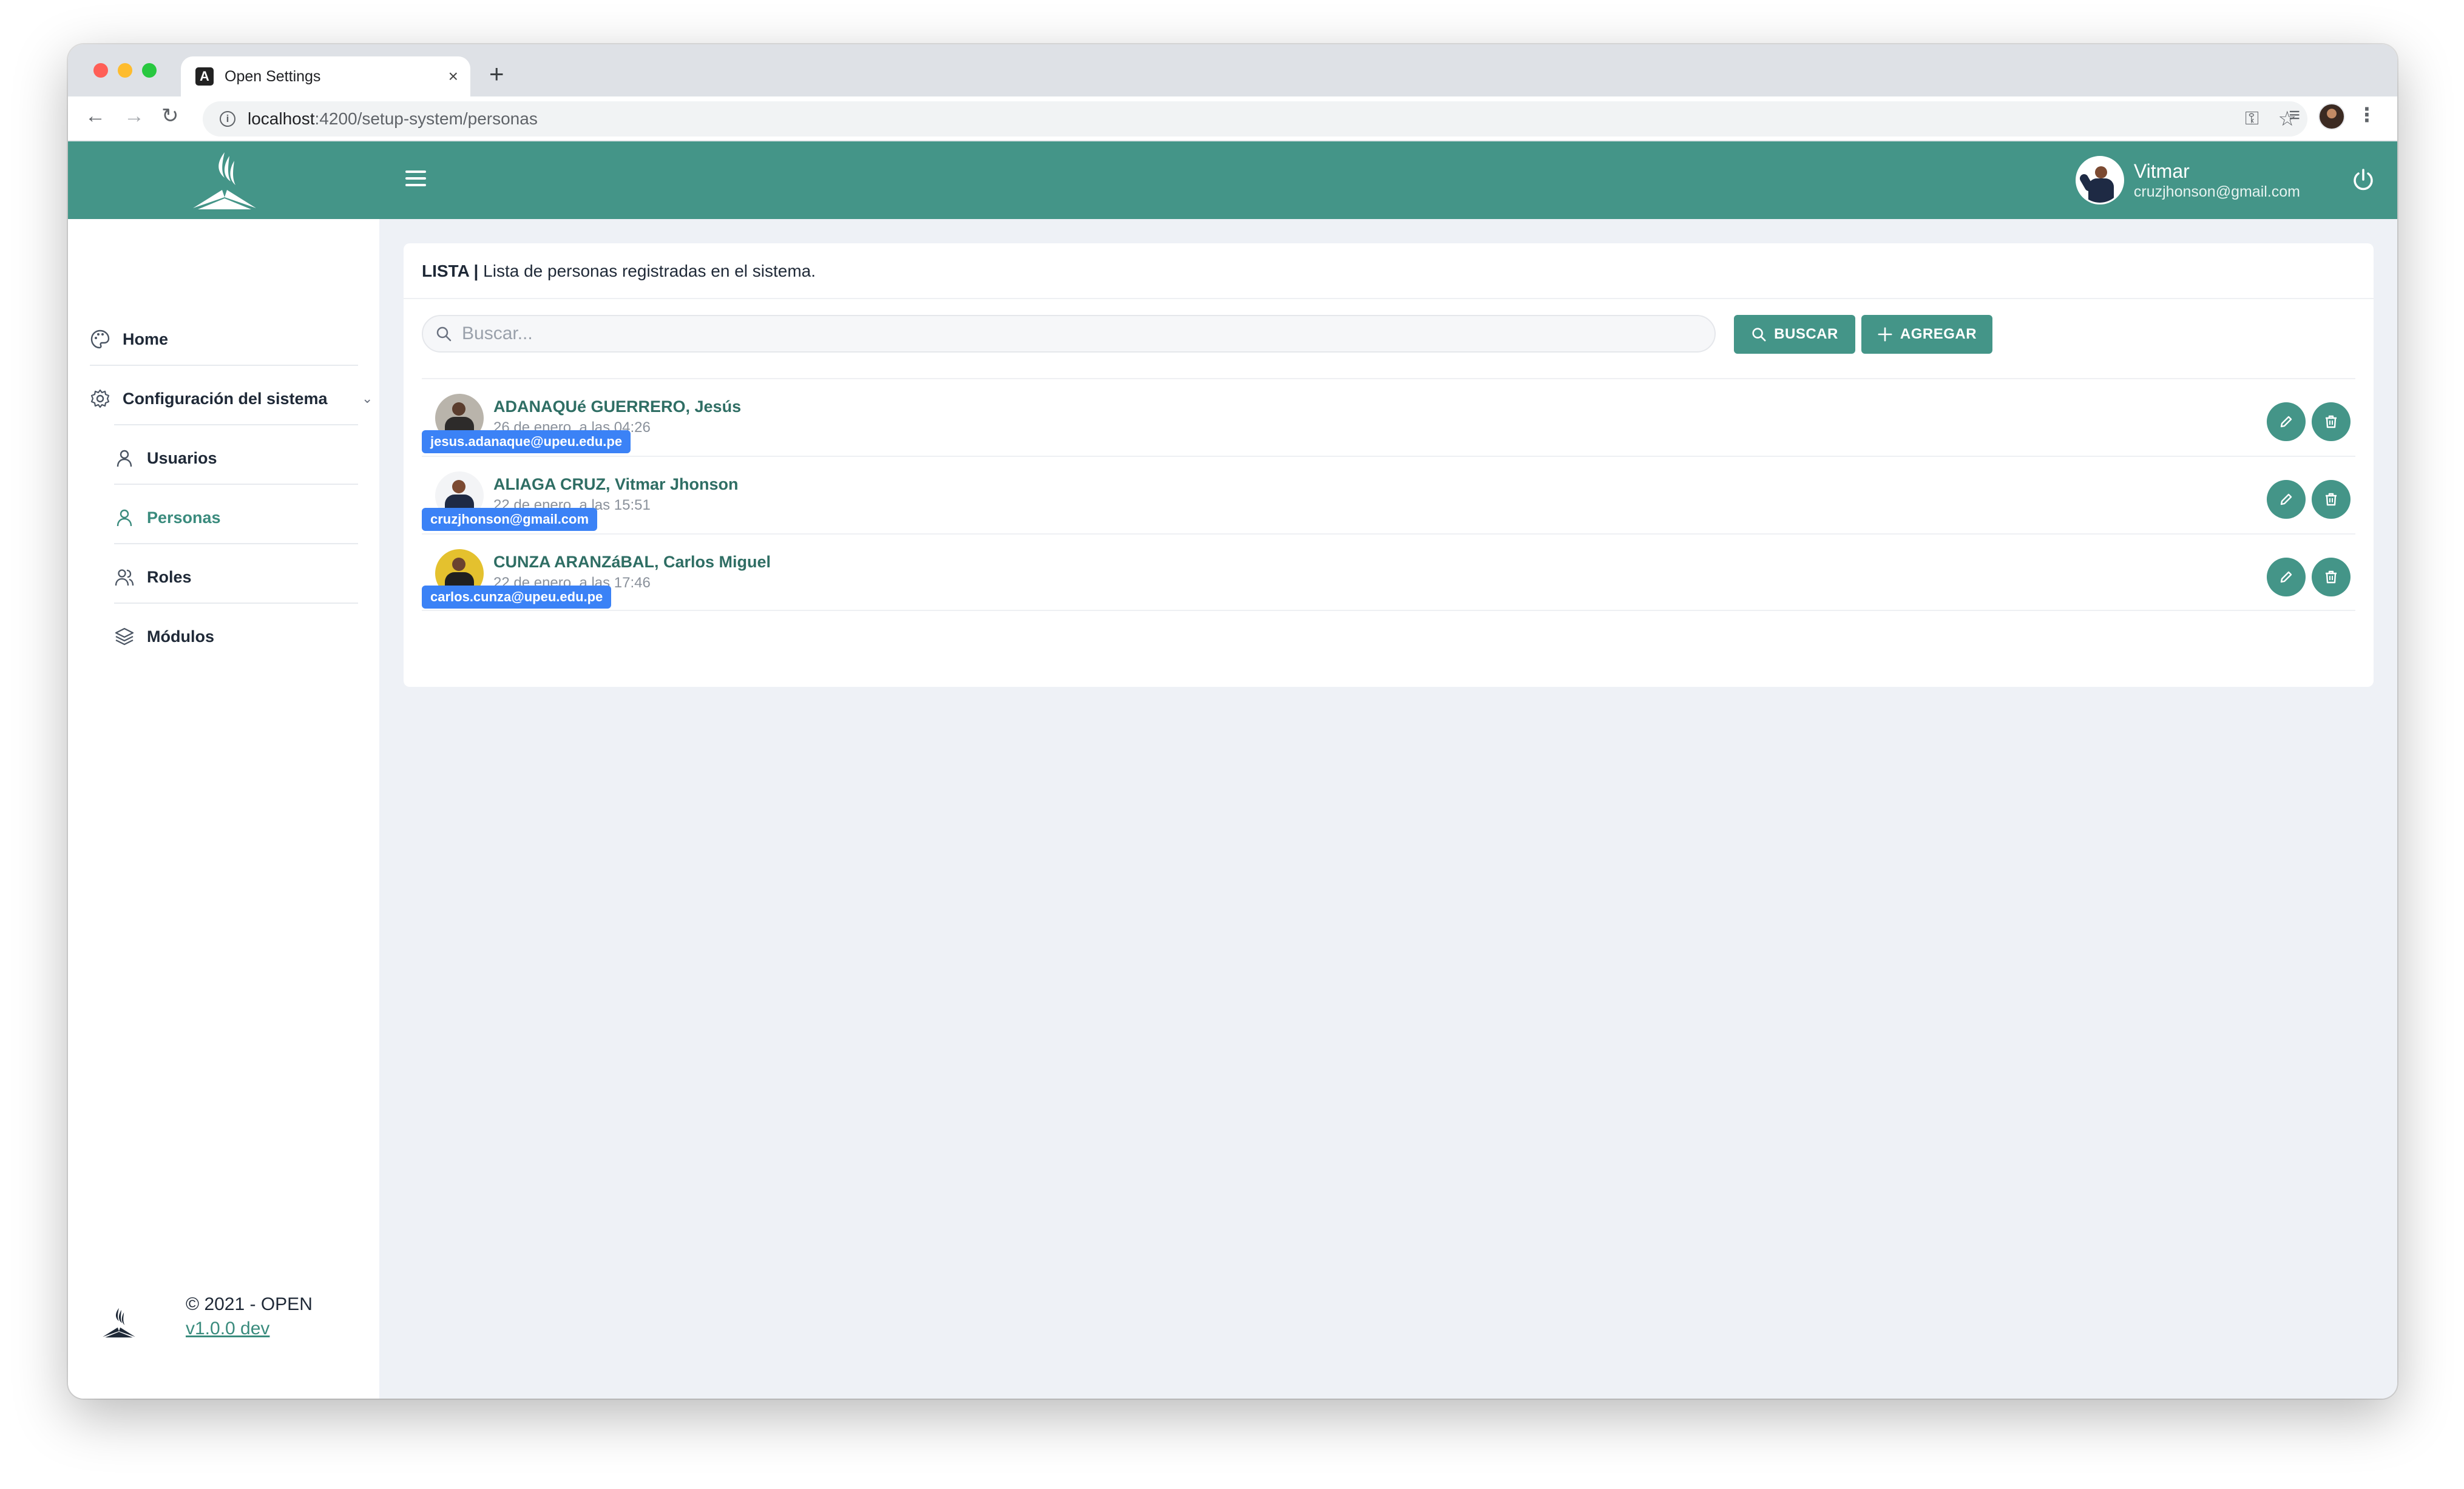 Image resolution: width=2464 pixels, height=1489 pixels. Describe the element at coordinates (1885, 334) in the screenshot. I see `plus-icon` at that location.